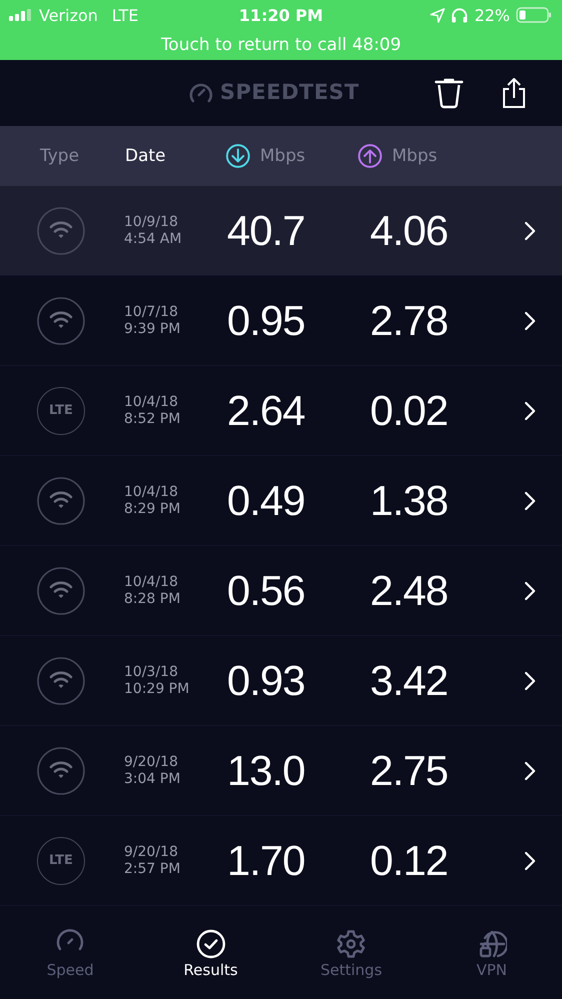 The height and width of the screenshot is (999, 562). What do you see at coordinates (153, 509) in the screenshot?
I see `result-time: 8:29 PM` at bounding box center [153, 509].